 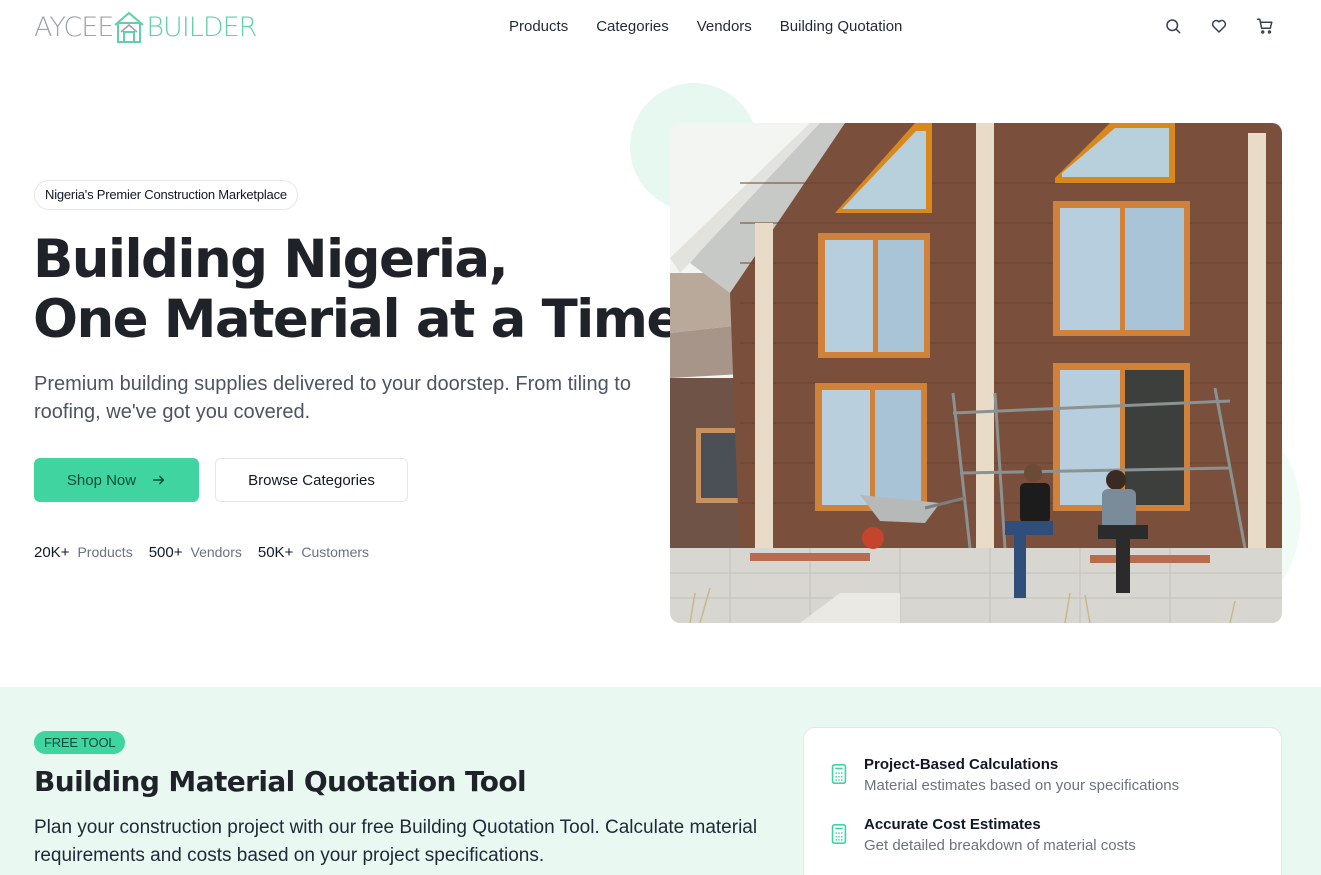 I want to click on nav-link-categories: Categories, so click(x=632, y=27).